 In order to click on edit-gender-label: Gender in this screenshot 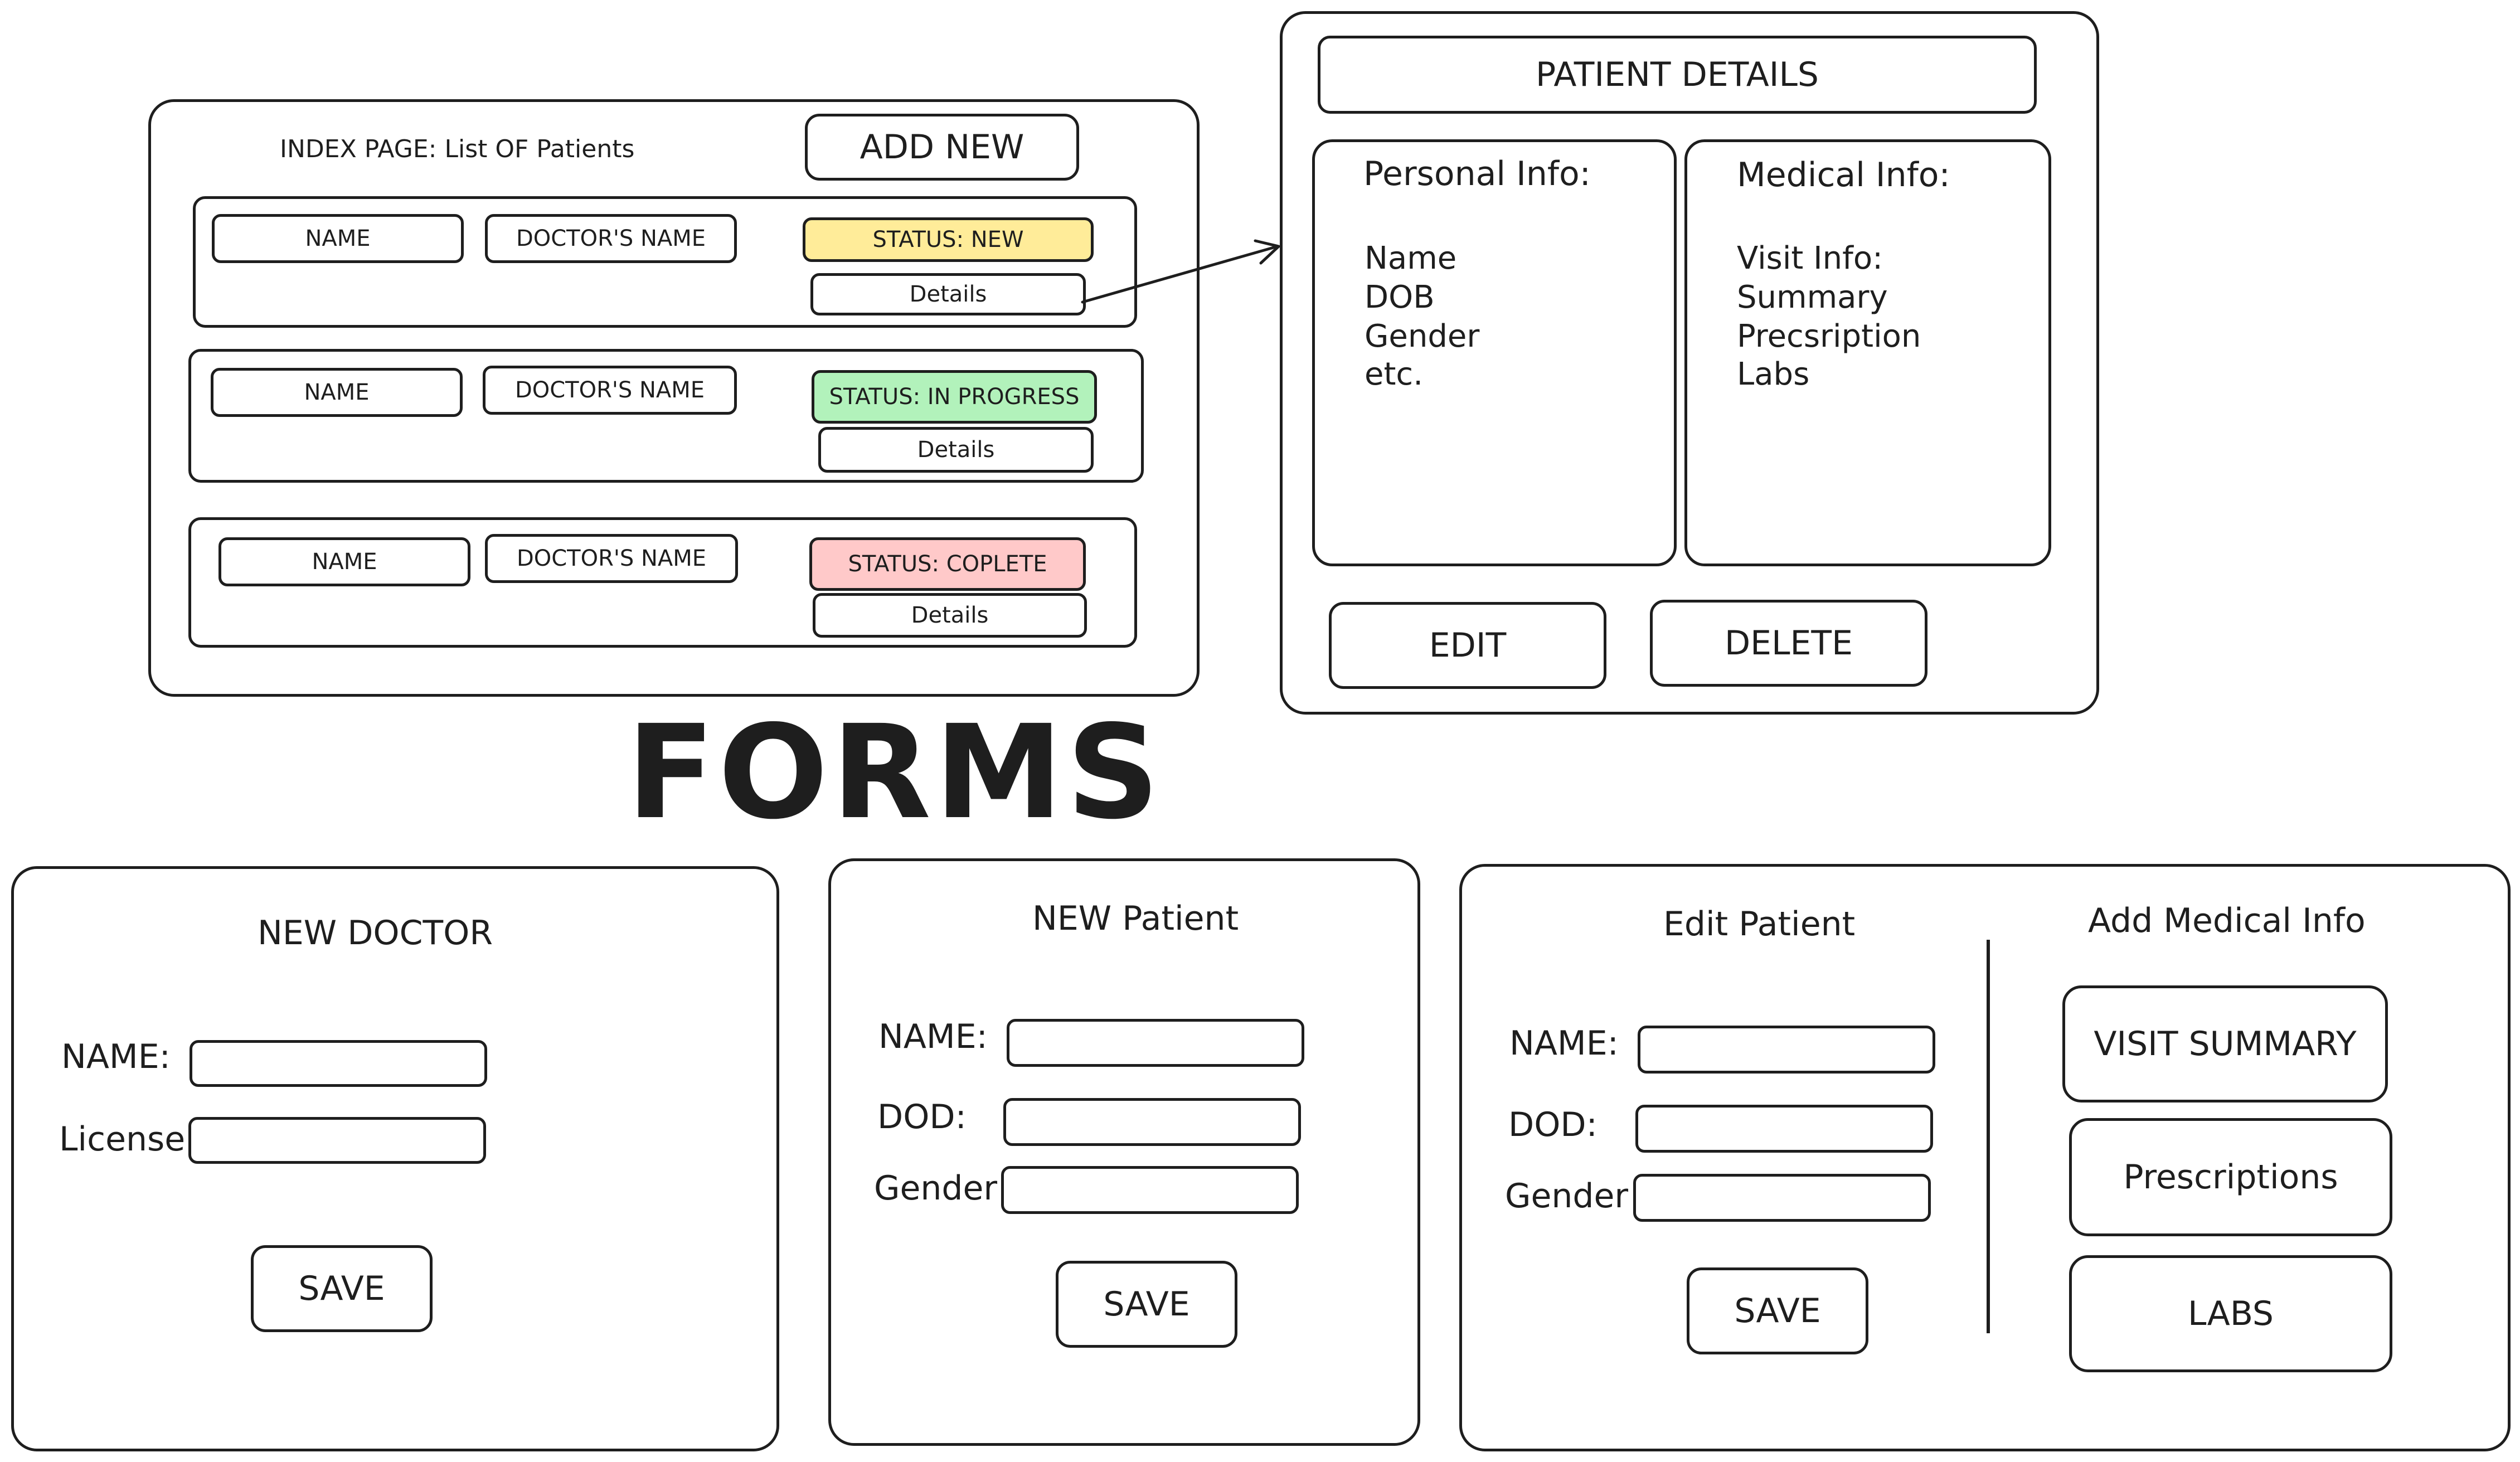, I will do `click(1567, 1196)`.